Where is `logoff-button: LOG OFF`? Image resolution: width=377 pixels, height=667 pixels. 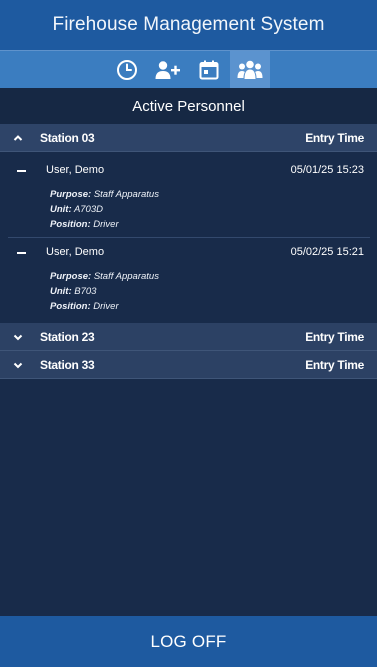
logoff-button: LOG OFF is located at coordinates (188, 641).